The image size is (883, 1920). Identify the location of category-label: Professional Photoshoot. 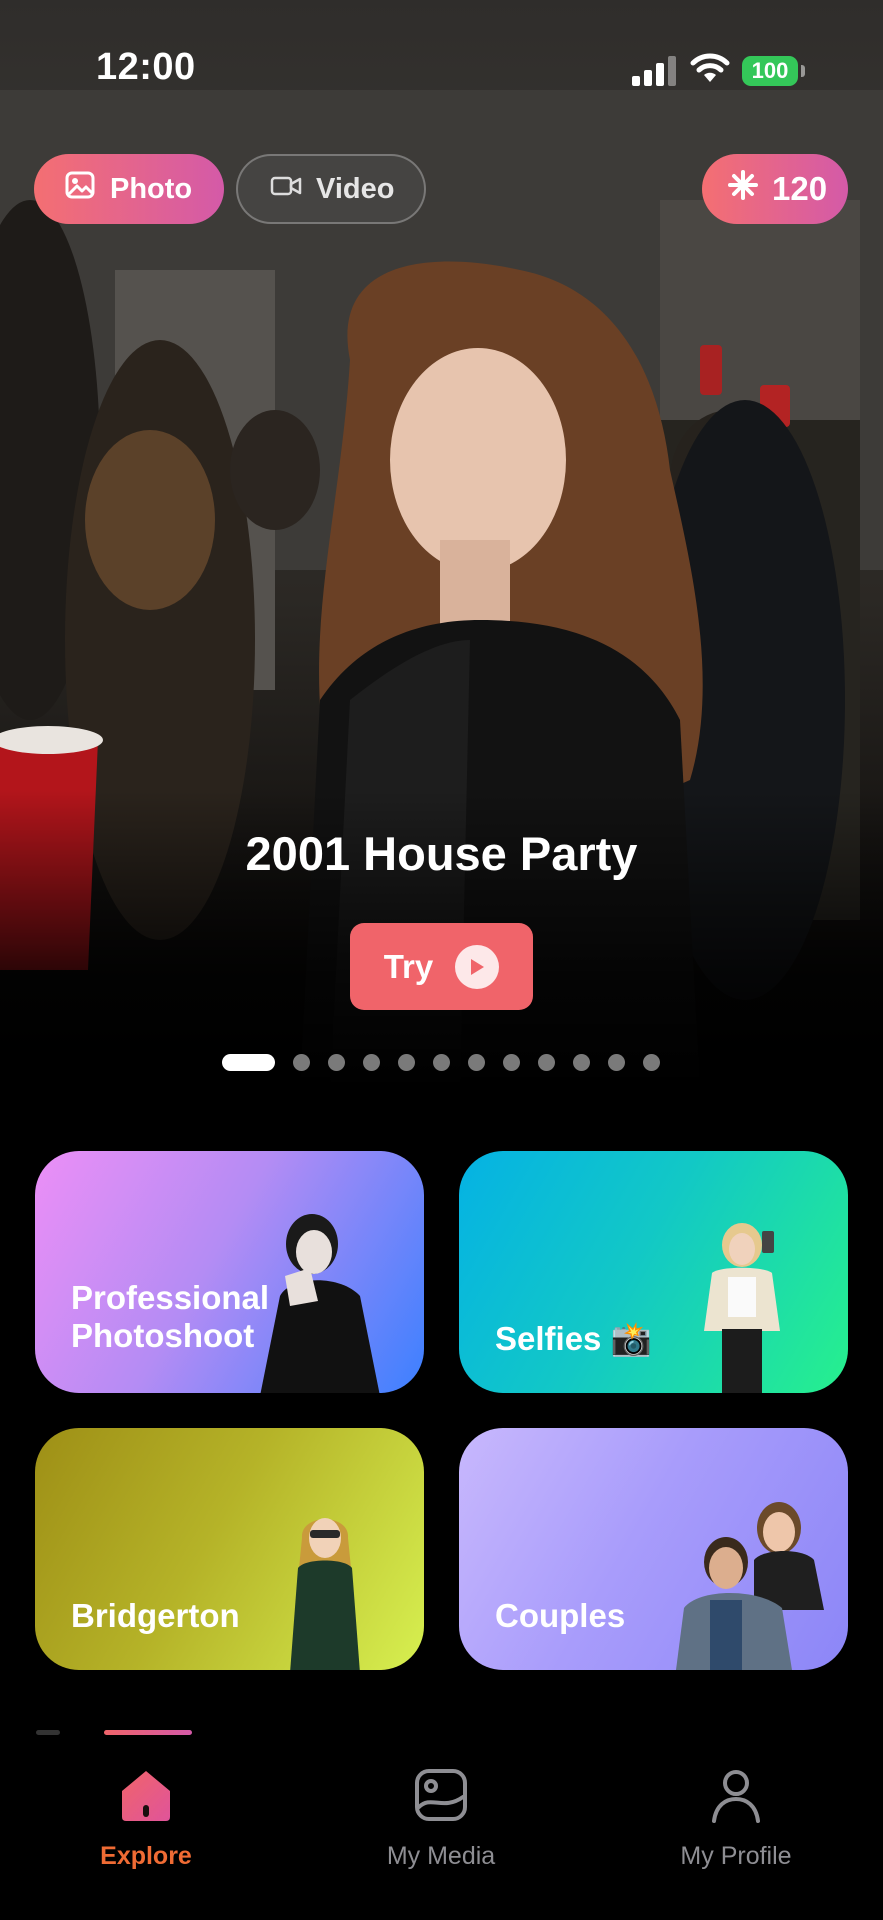
(170, 1316).